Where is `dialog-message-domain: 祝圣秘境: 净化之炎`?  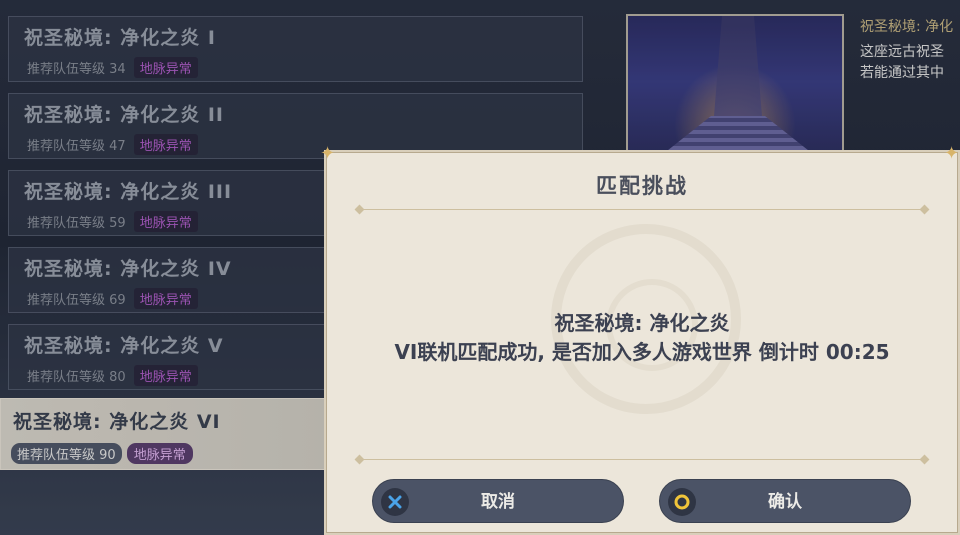
dialog-message-domain: 祝圣秘境: 净化之炎 is located at coordinates (642, 323).